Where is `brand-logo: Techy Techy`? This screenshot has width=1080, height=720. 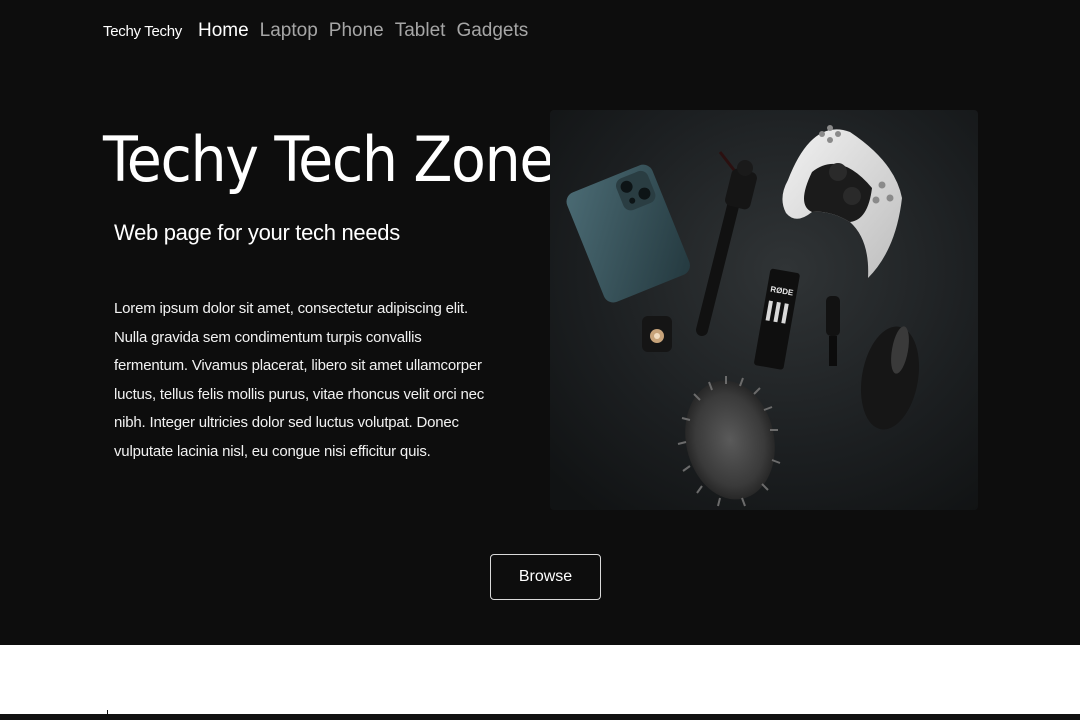
brand-logo: Techy Techy is located at coordinates (142, 31).